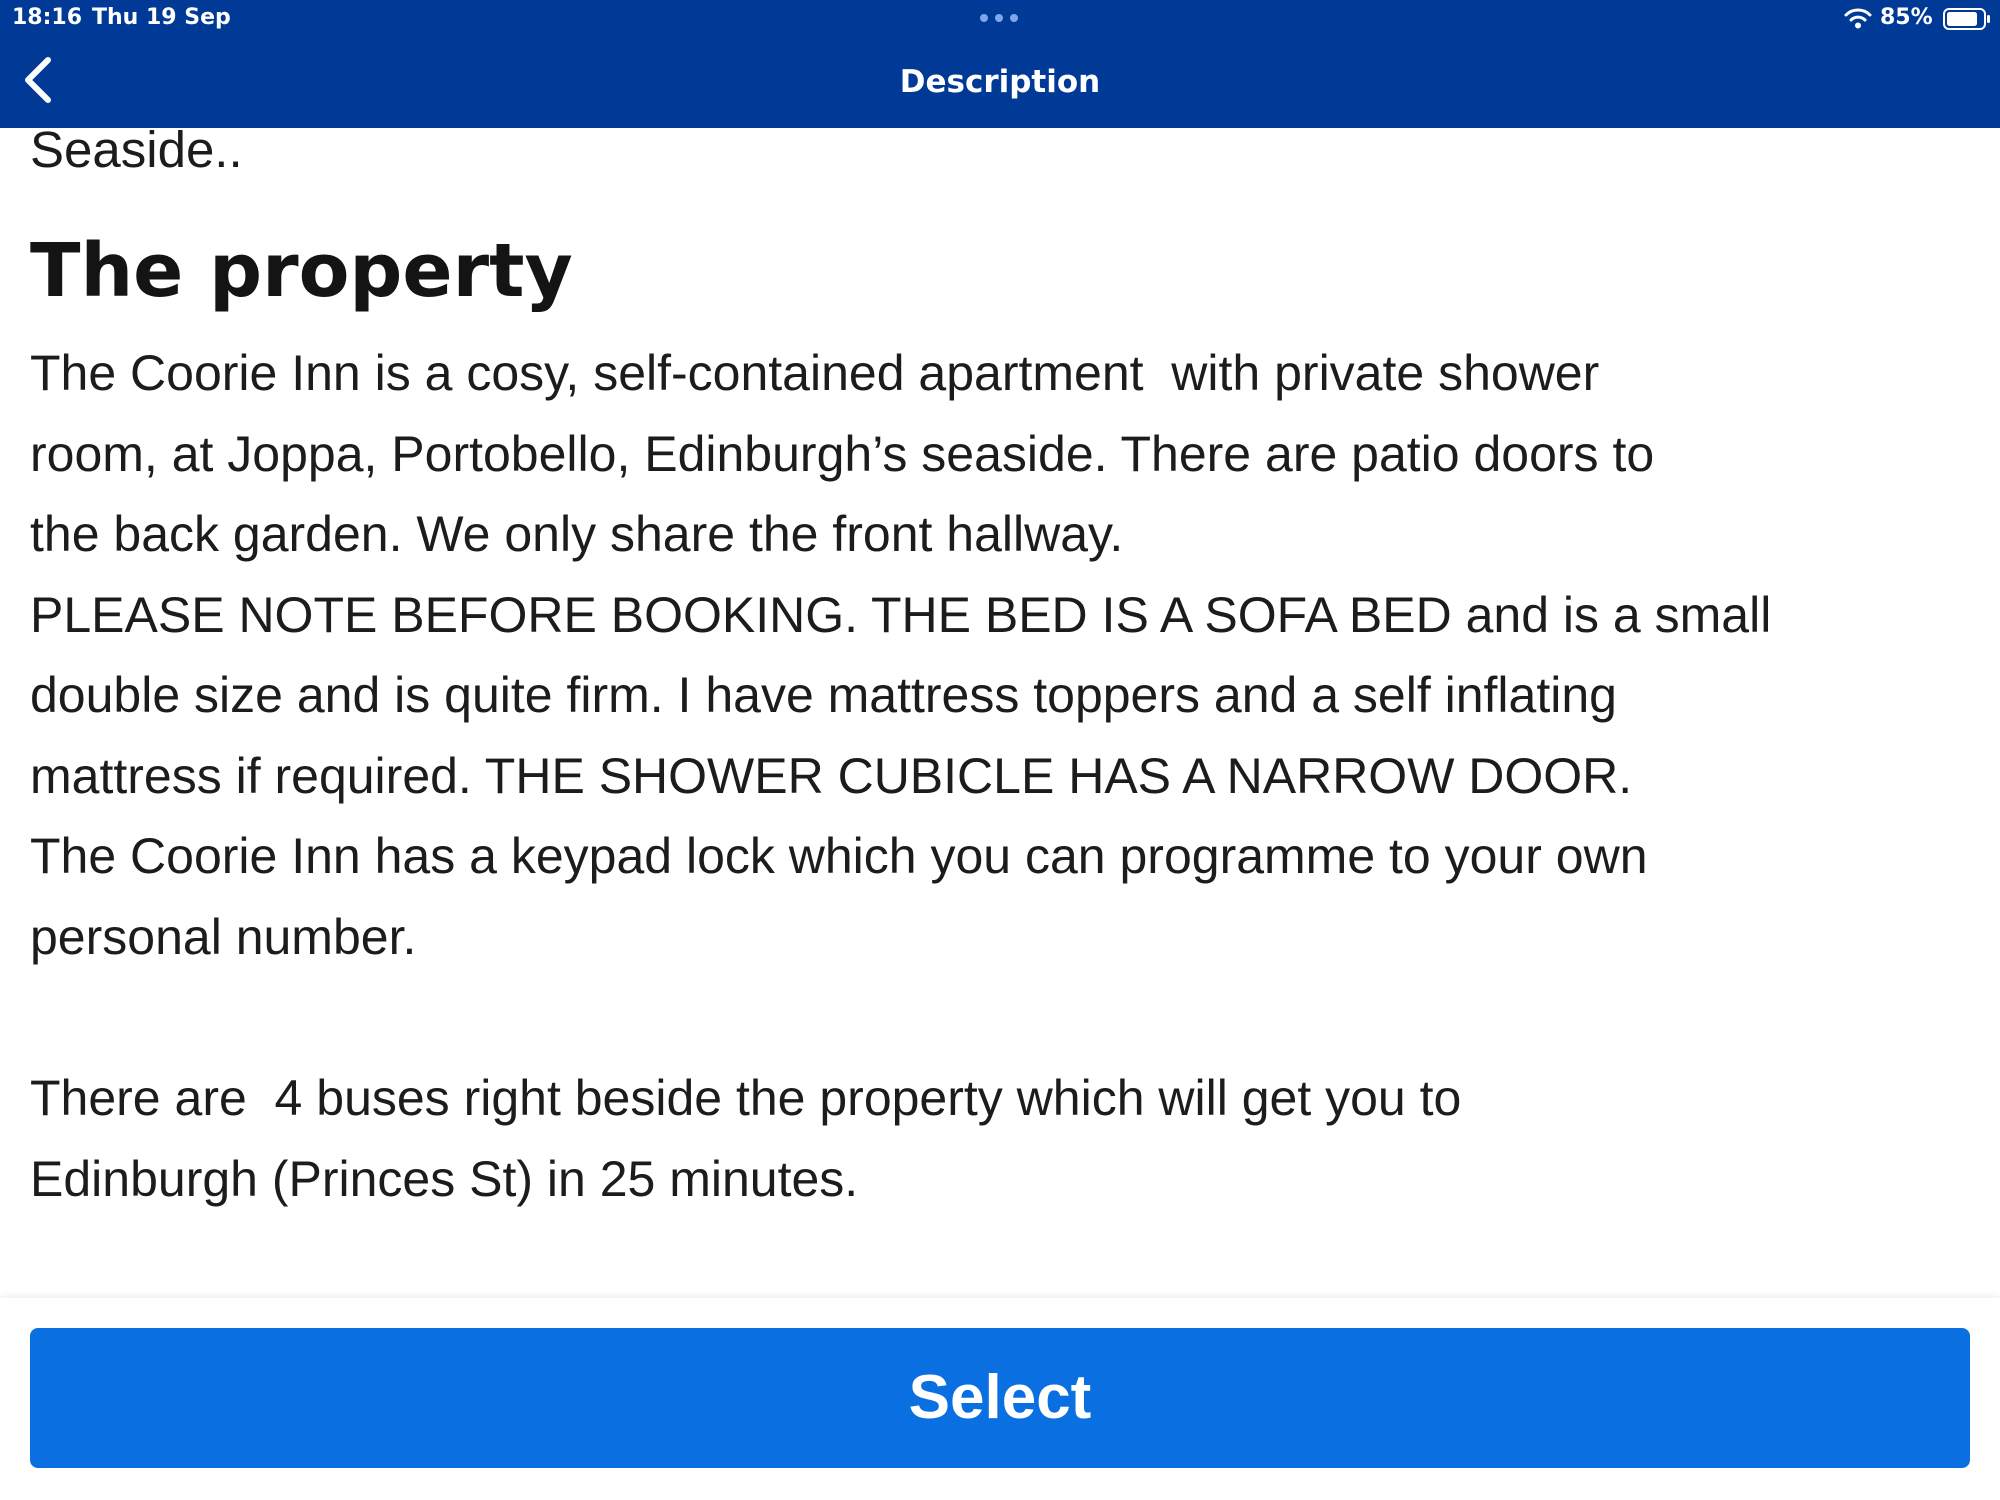  I want to click on top-bar: 18:16 Thu 19 Sep 85% Description, so click(1000, 64).